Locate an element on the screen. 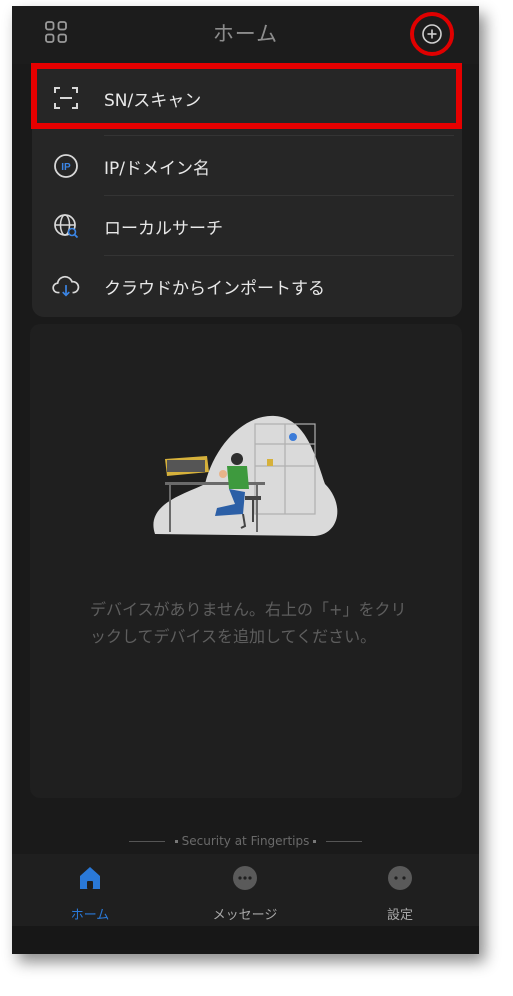 This screenshot has width=513, height=996. ip-icon: IP is located at coordinates (66, 166).